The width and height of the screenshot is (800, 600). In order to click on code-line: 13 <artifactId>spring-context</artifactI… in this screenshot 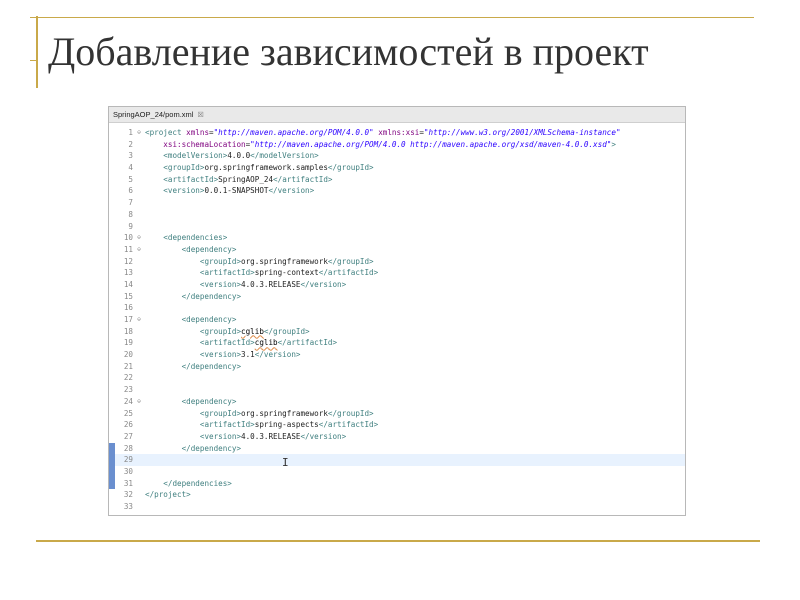, I will do `click(397, 273)`.